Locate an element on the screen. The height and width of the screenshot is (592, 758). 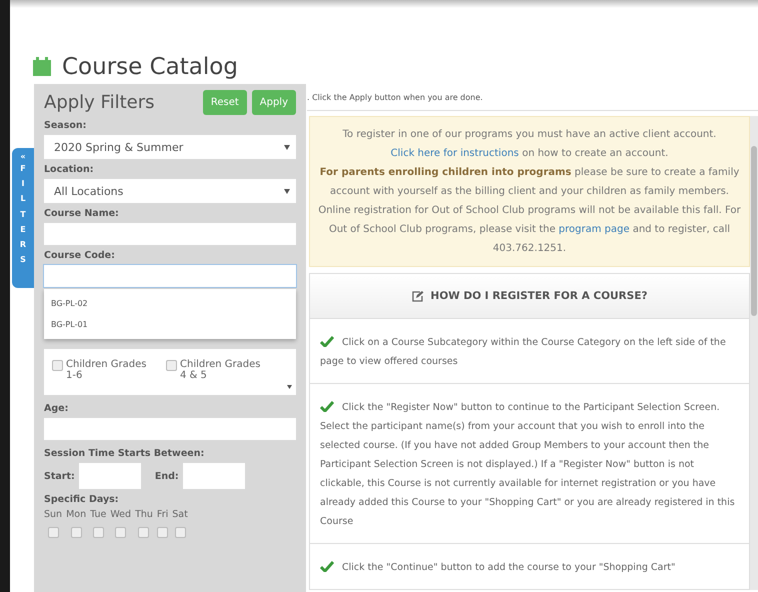
field-label: Age: is located at coordinates (57, 408).